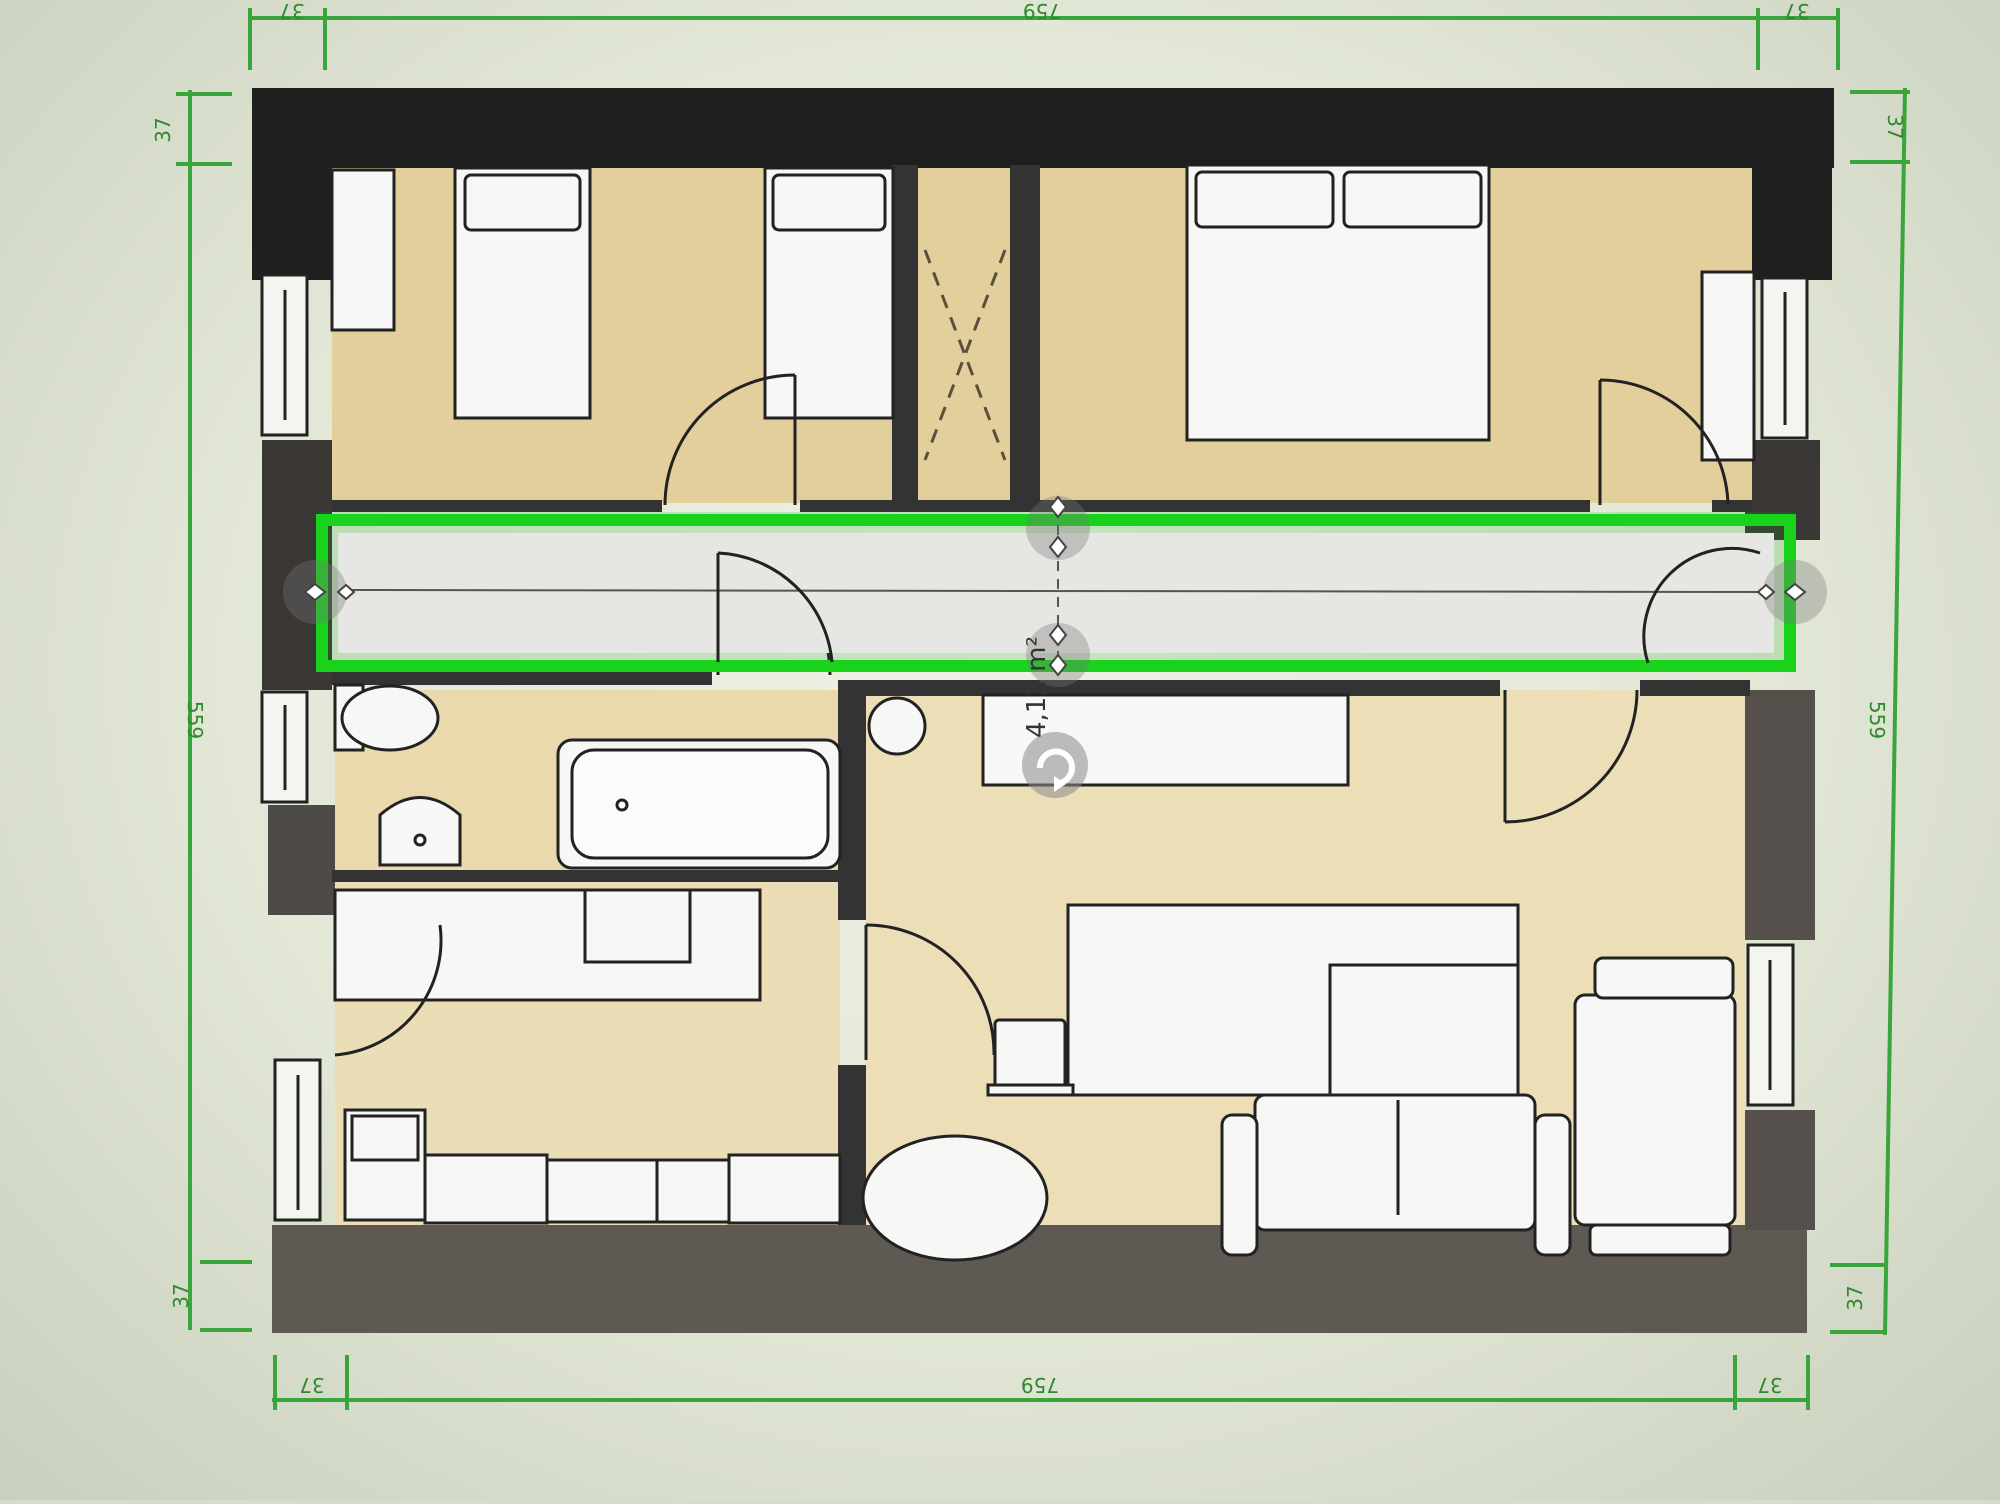  I want to click on sink, so click(420, 831).